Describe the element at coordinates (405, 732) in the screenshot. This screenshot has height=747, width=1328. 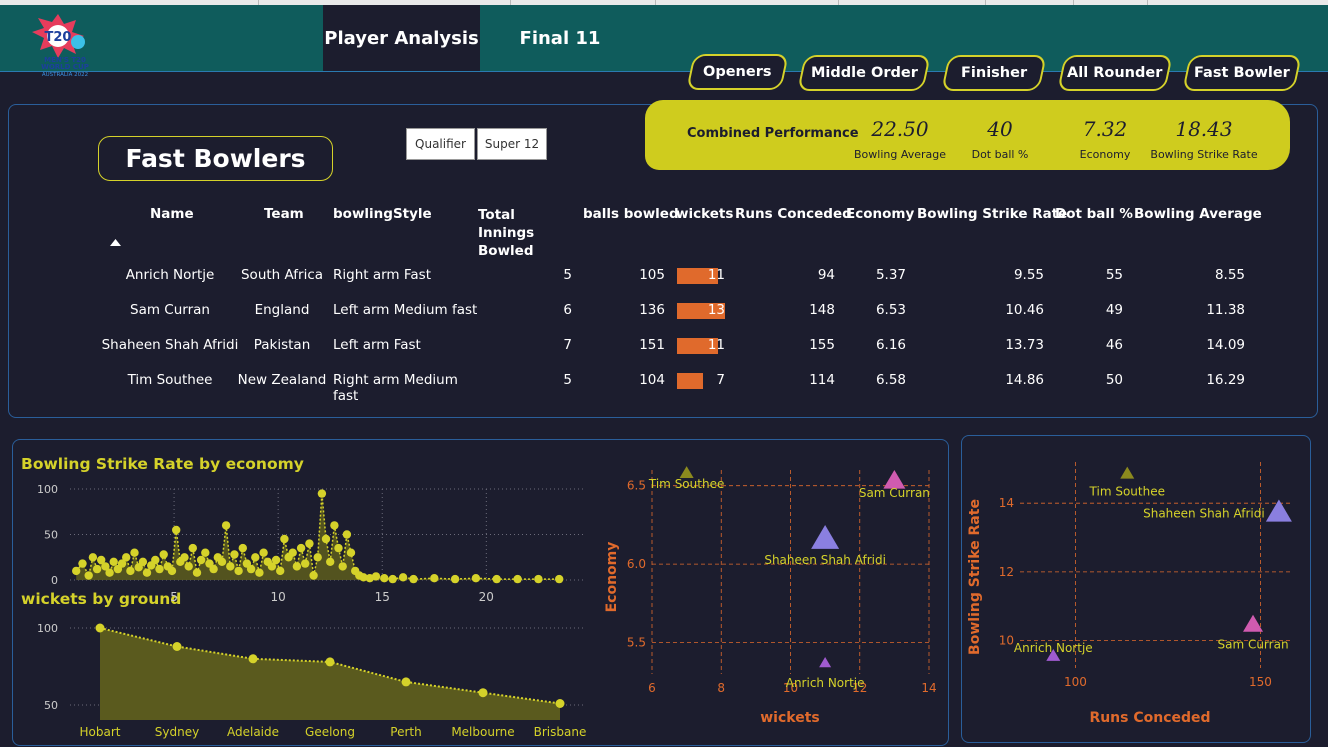
I see `chart2-category-label: Perth` at that location.